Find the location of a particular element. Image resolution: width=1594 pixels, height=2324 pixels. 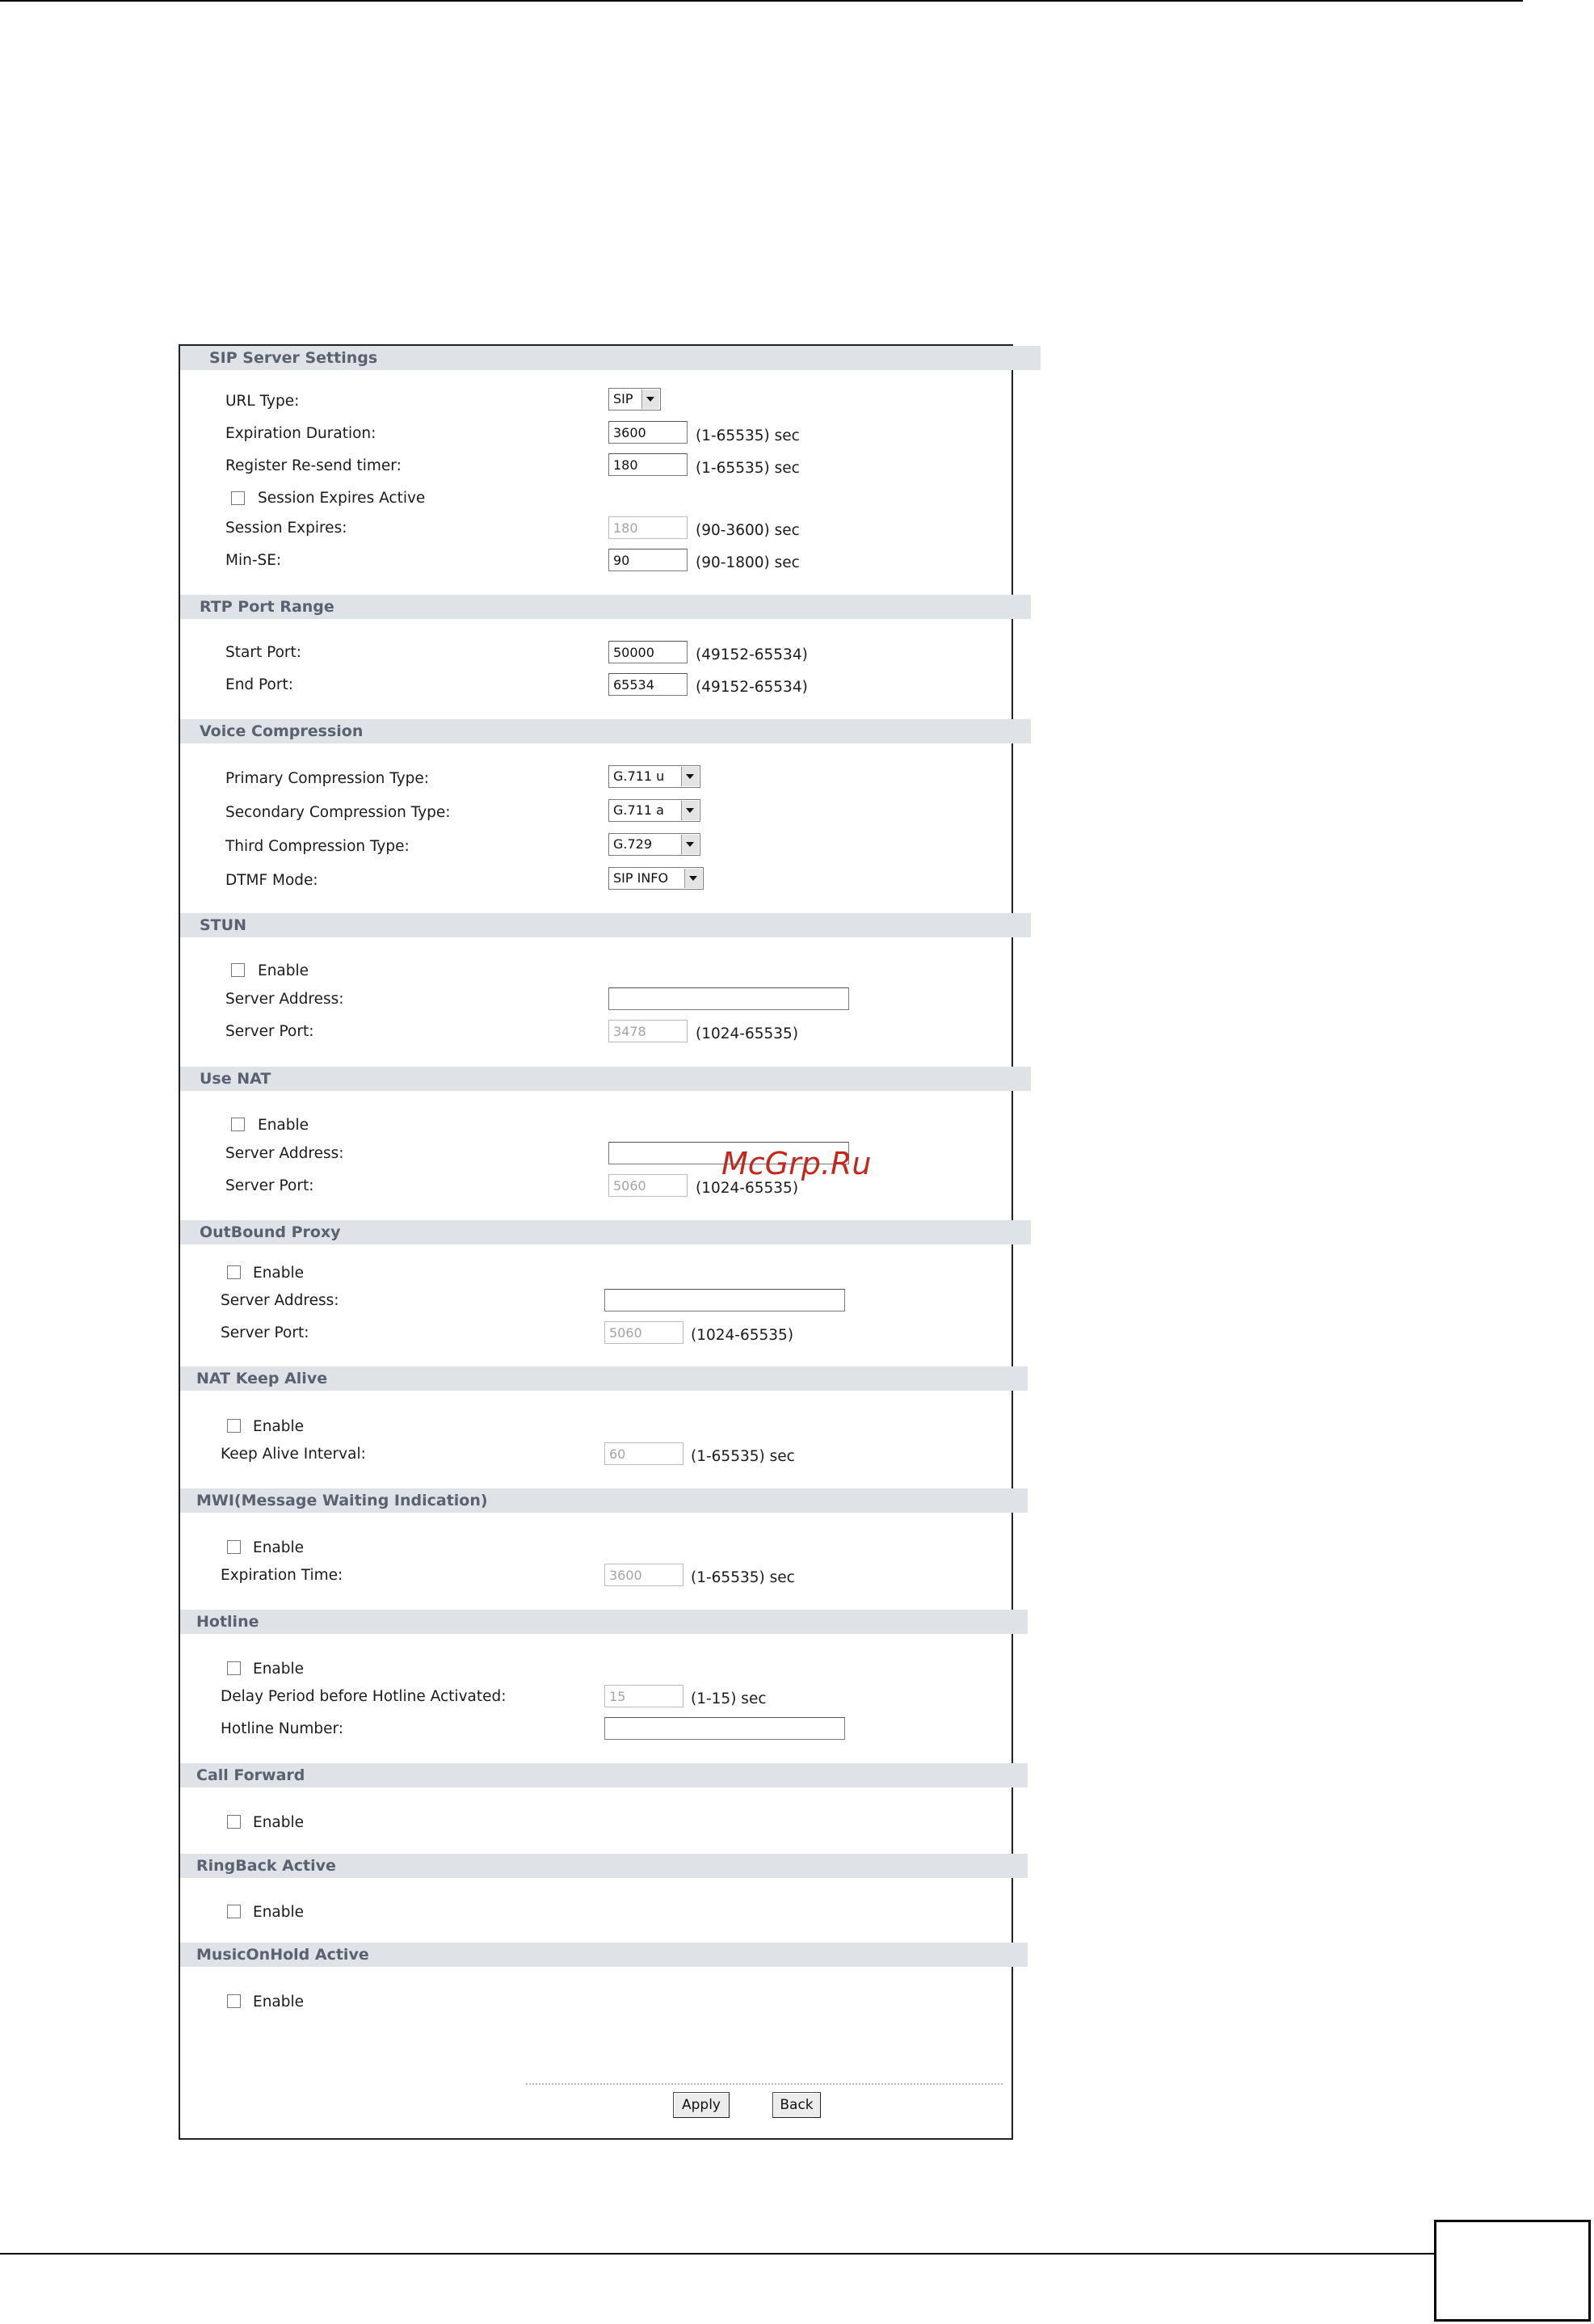

mwi-expiration-label: Expiration Time: is located at coordinates (282, 1575).